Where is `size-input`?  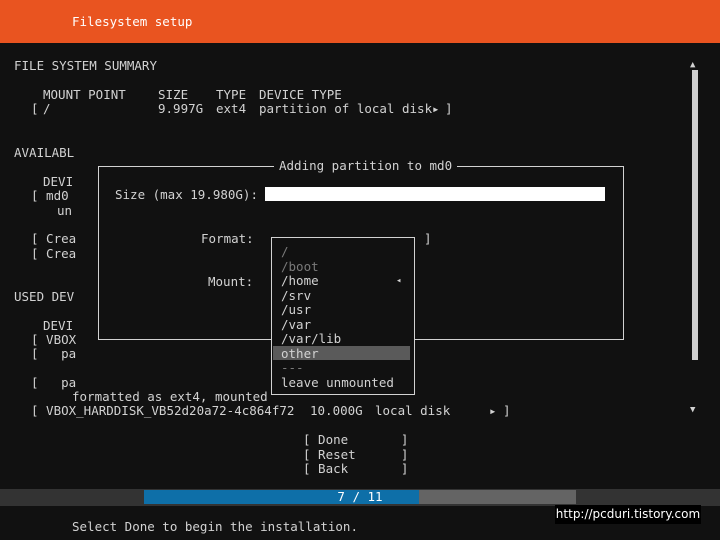 size-input is located at coordinates (435, 194).